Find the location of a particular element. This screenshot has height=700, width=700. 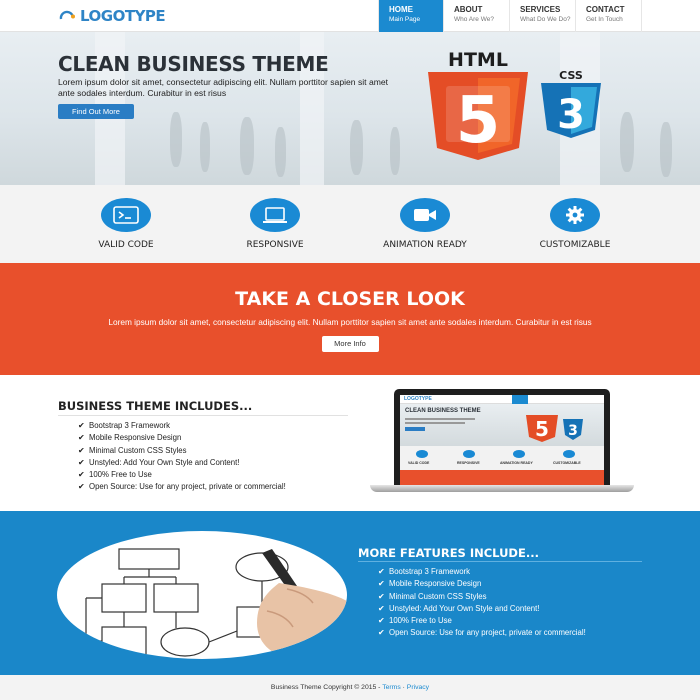

terminal-icon is located at coordinates (126, 215).